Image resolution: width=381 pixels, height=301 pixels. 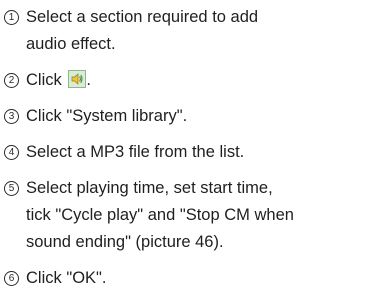 I want to click on step-text: Click, so click(x=44, y=80).